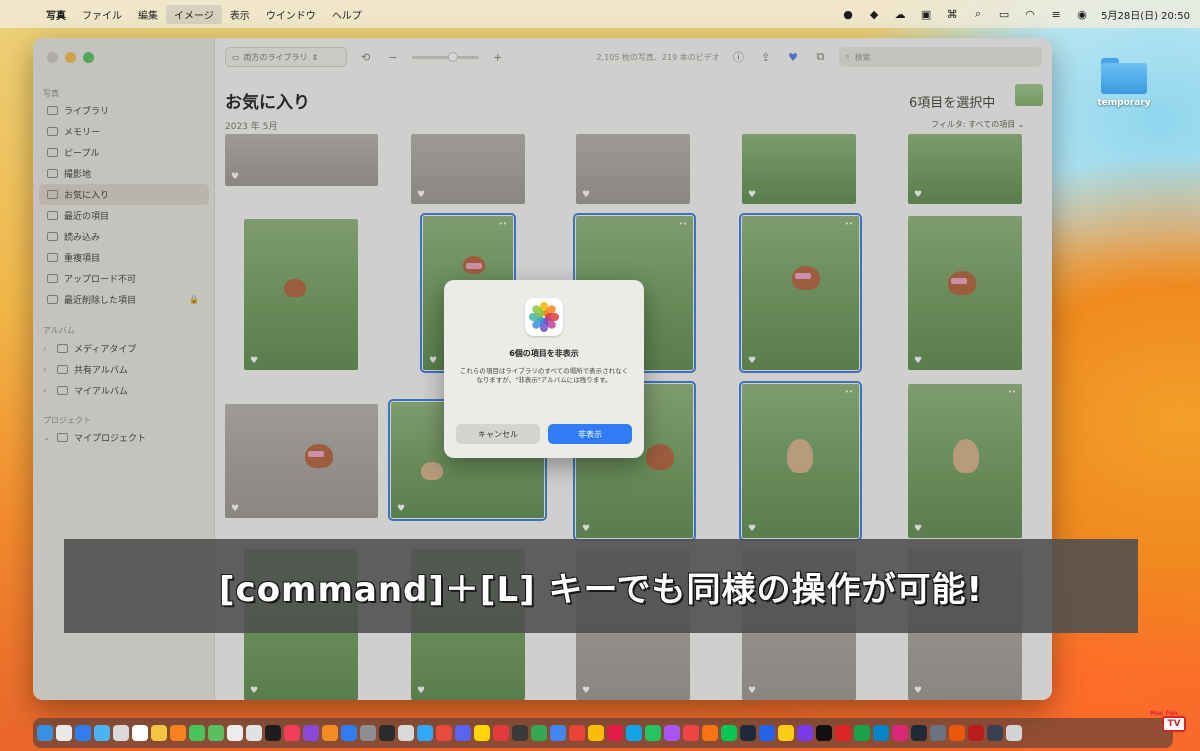  What do you see at coordinates (292, 733) in the screenshot?
I see `dock-music-icon` at bounding box center [292, 733].